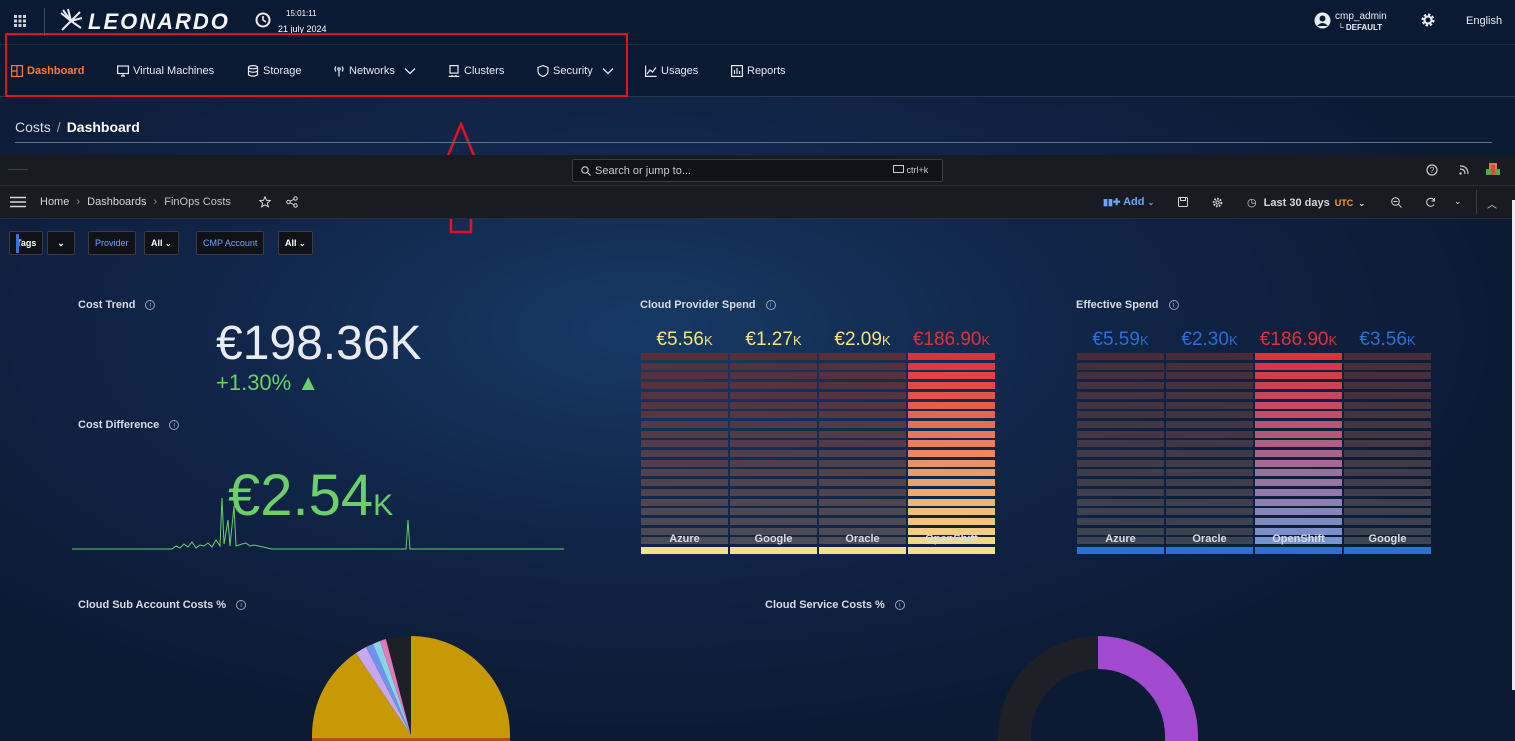  I want to click on collapse-chevron-up-icon: ︿, so click(1492, 203).